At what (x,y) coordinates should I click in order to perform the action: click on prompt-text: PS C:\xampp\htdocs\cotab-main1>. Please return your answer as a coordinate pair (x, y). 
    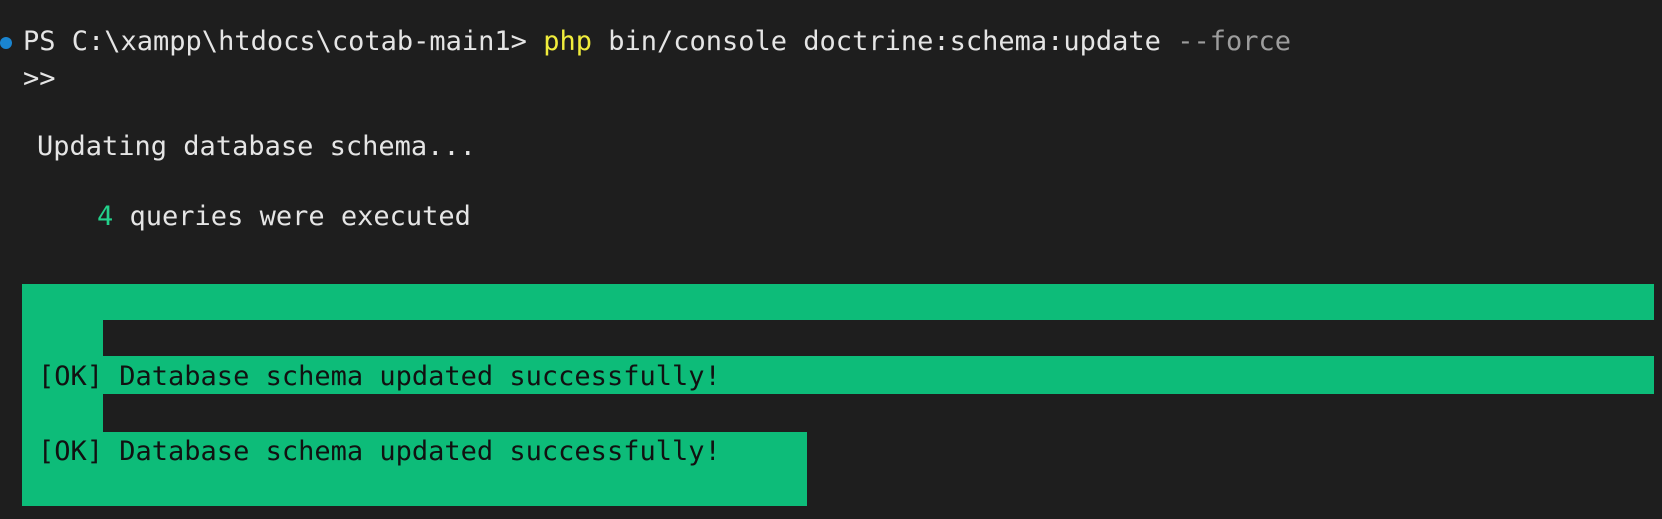
    Looking at the image, I should click on (275, 41).